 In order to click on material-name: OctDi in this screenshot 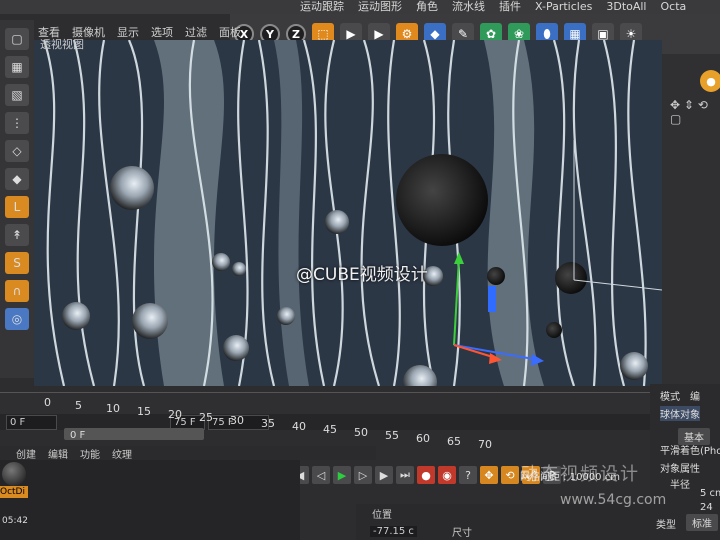, I will do `click(14, 492)`.